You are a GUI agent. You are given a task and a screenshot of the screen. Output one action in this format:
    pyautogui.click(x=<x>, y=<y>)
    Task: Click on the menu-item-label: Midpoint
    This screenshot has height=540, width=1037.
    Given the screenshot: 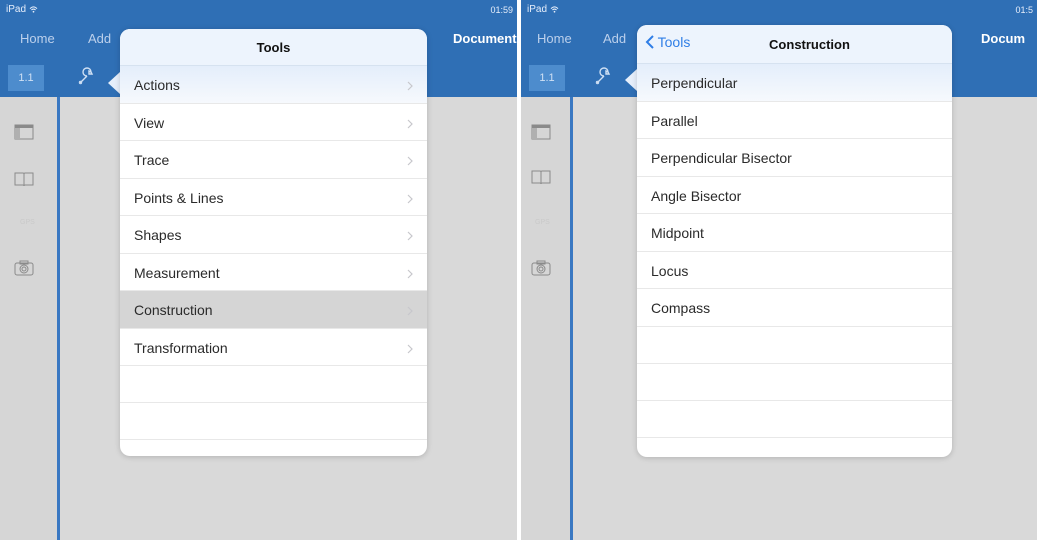 What is the action you would take?
    pyautogui.click(x=677, y=233)
    